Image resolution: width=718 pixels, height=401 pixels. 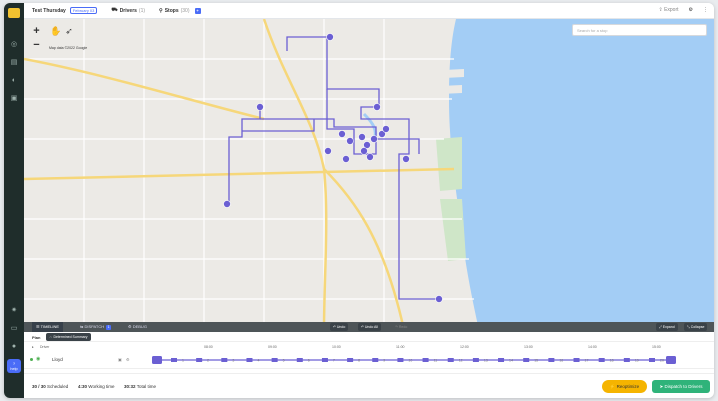 I want to click on dispatch-badge: 1, so click(x=109, y=327).